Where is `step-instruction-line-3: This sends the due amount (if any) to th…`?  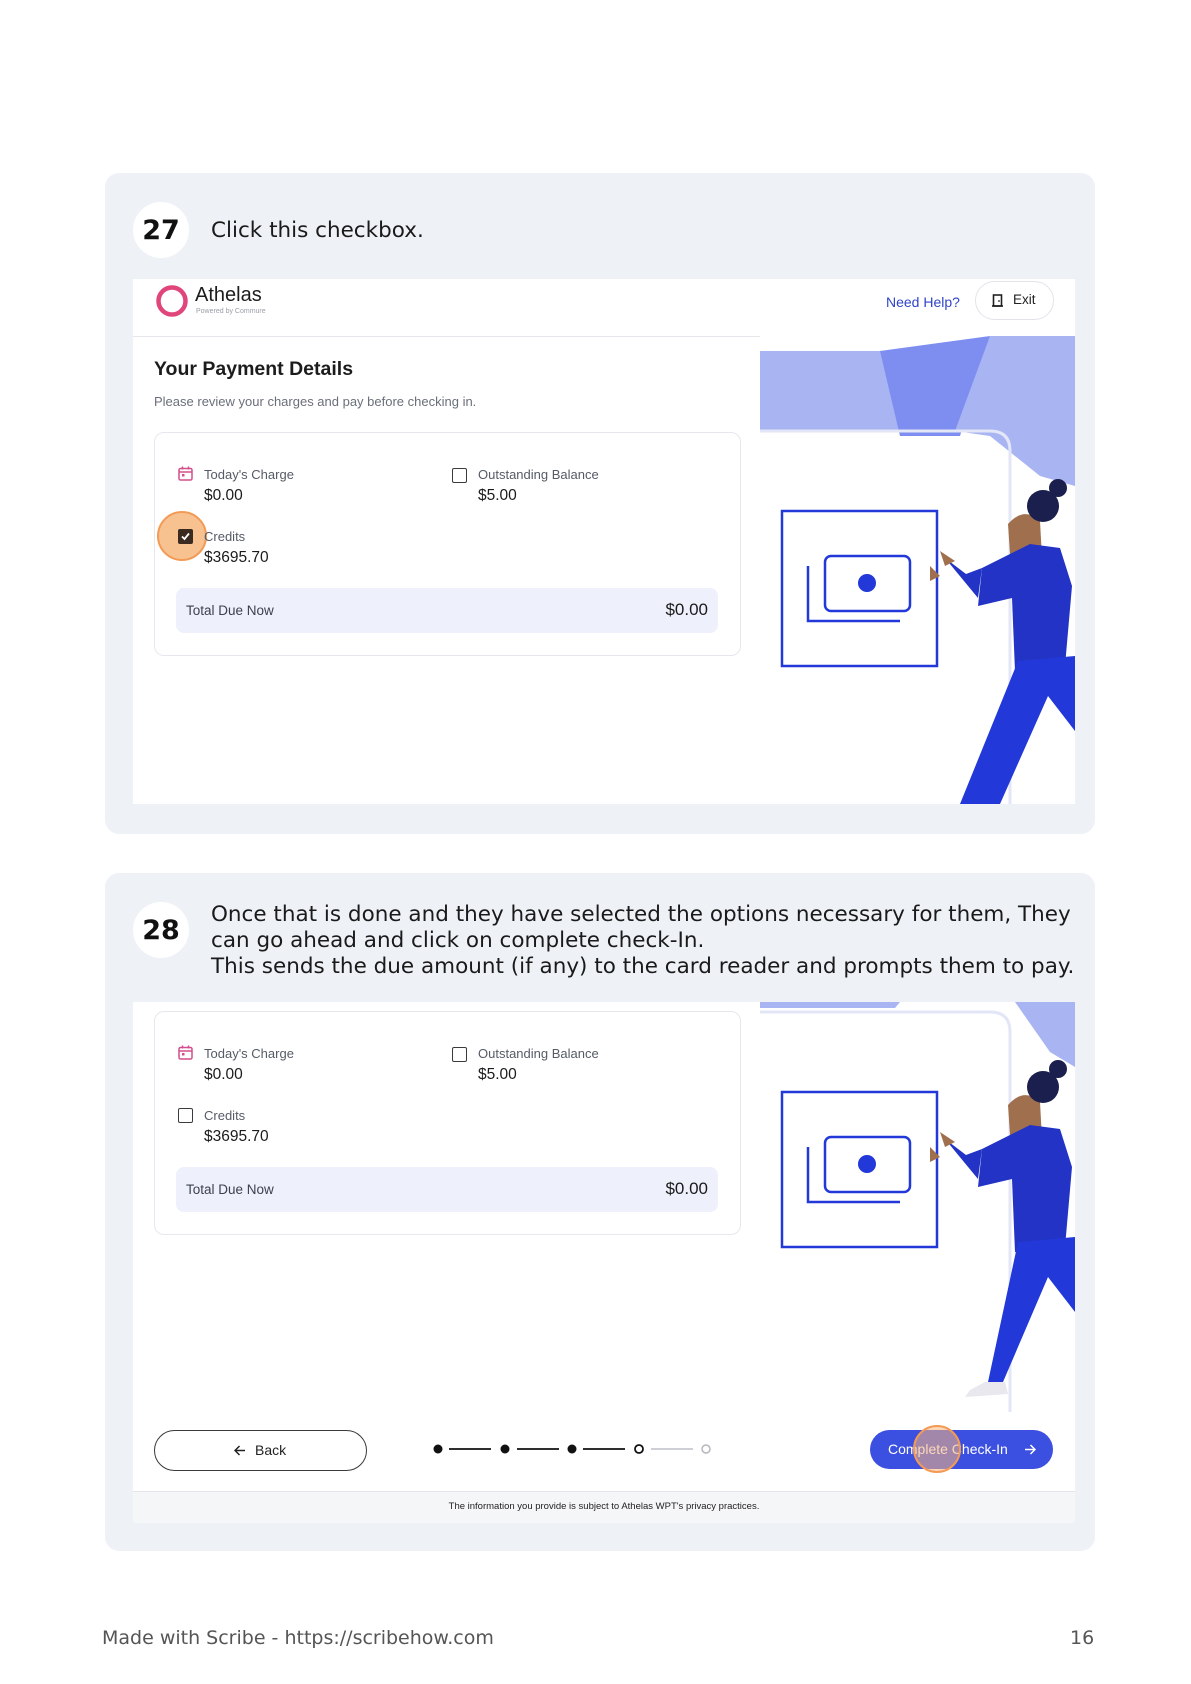 step-instruction-line-3: This sends the due amount (if any) to th… is located at coordinates (643, 966).